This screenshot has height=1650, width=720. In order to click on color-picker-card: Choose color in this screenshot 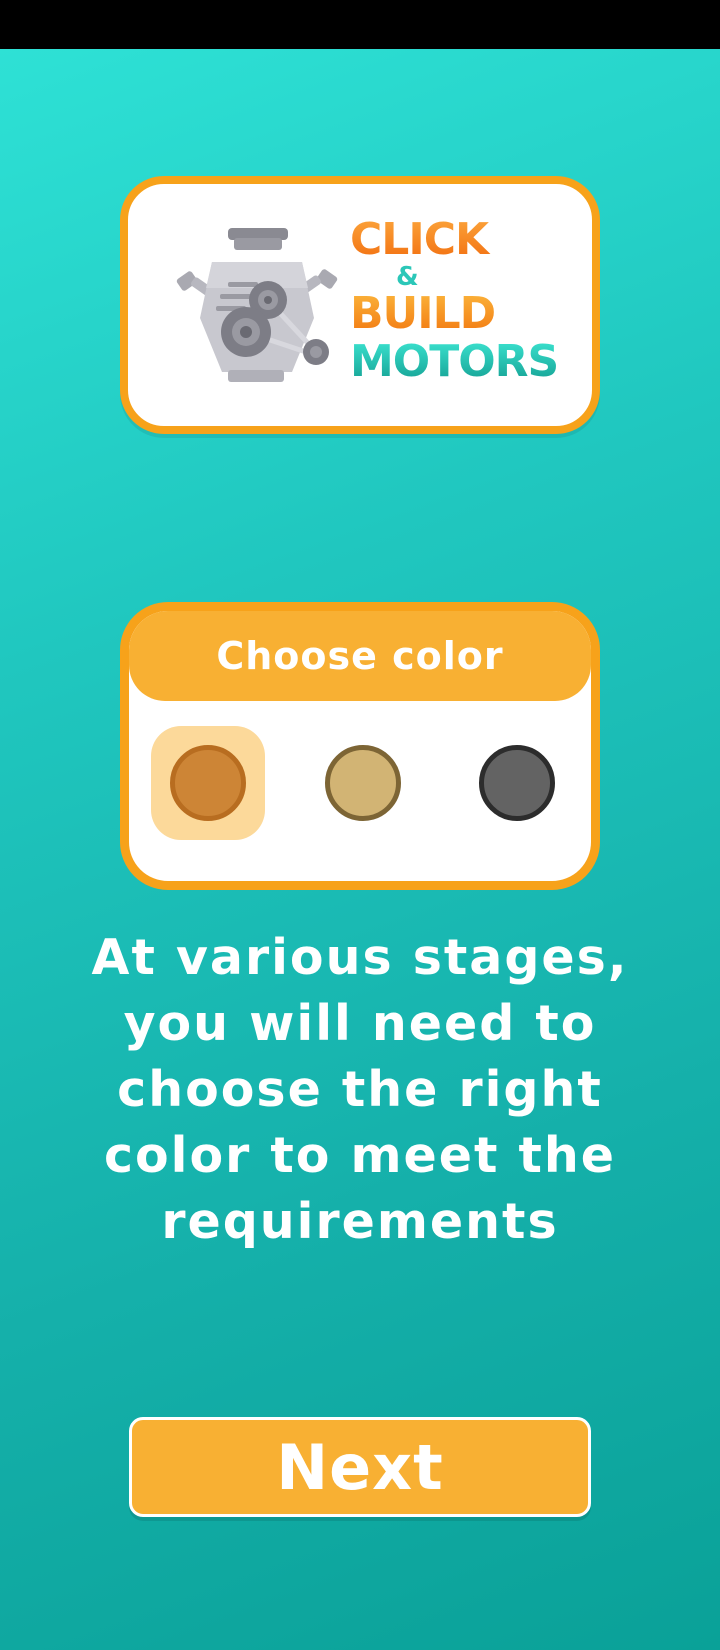, I will do `click(360, 746)`.